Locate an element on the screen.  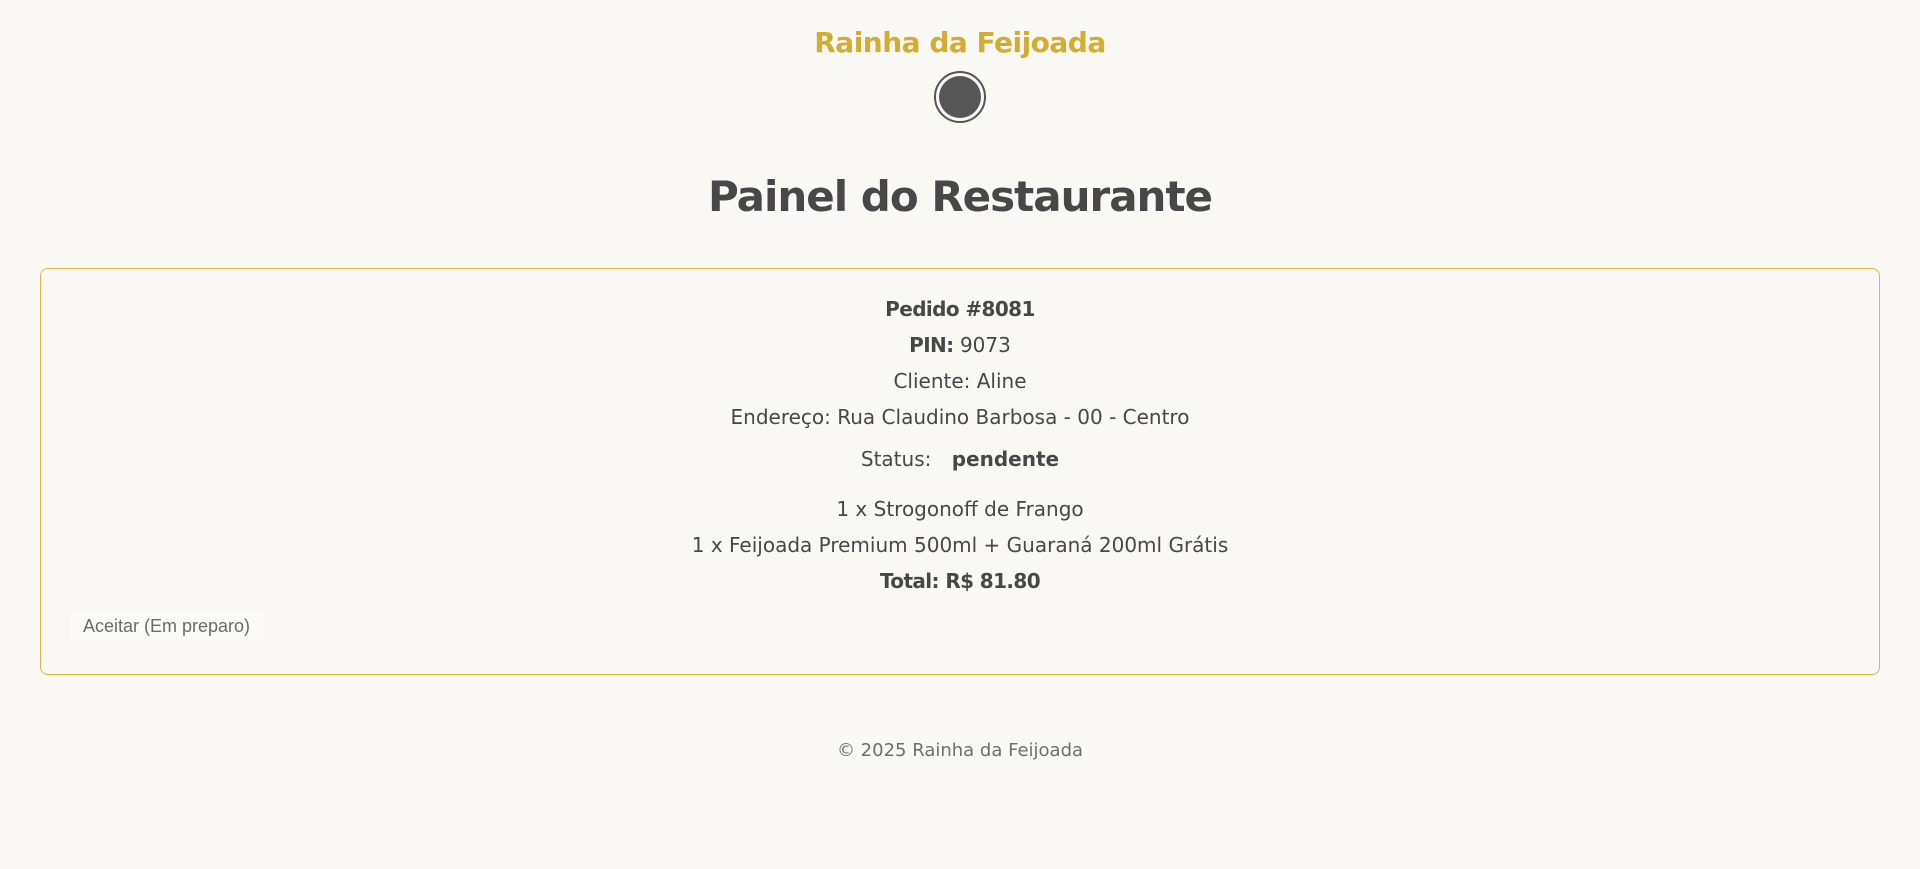
logo-disc is located at coordinates (960, 97).